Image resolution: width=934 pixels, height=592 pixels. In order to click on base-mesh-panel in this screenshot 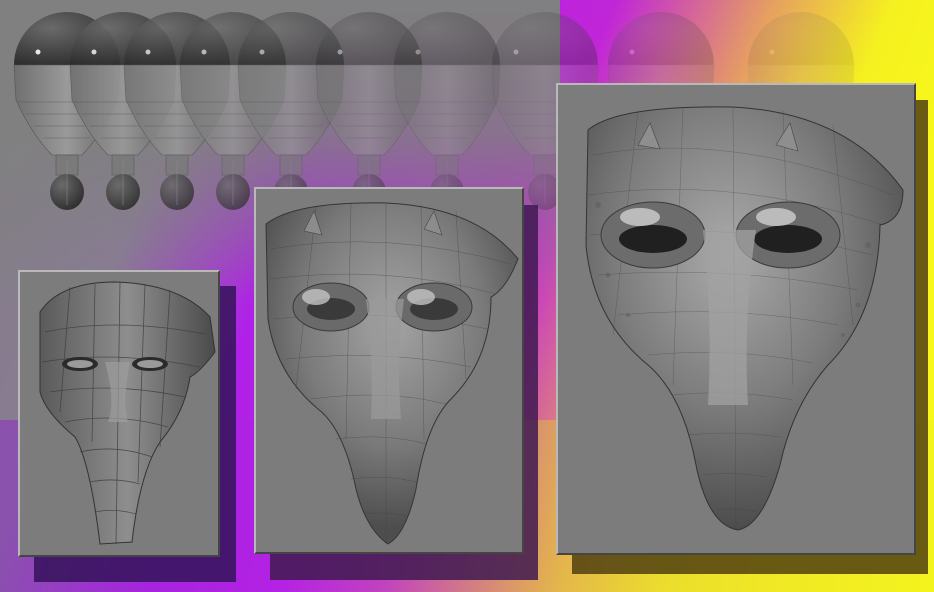, I will do `click(119, 413)`.